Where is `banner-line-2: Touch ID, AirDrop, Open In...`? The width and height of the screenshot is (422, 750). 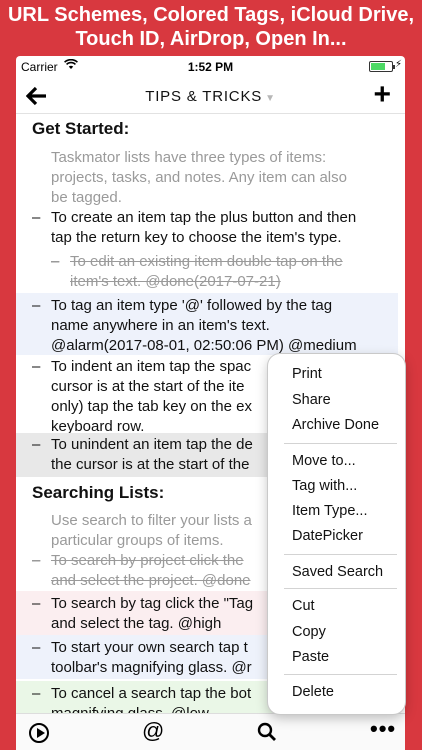 banner-line-2: Touch ID, AirDrop, Open In... is located at coordinates (211, 39).